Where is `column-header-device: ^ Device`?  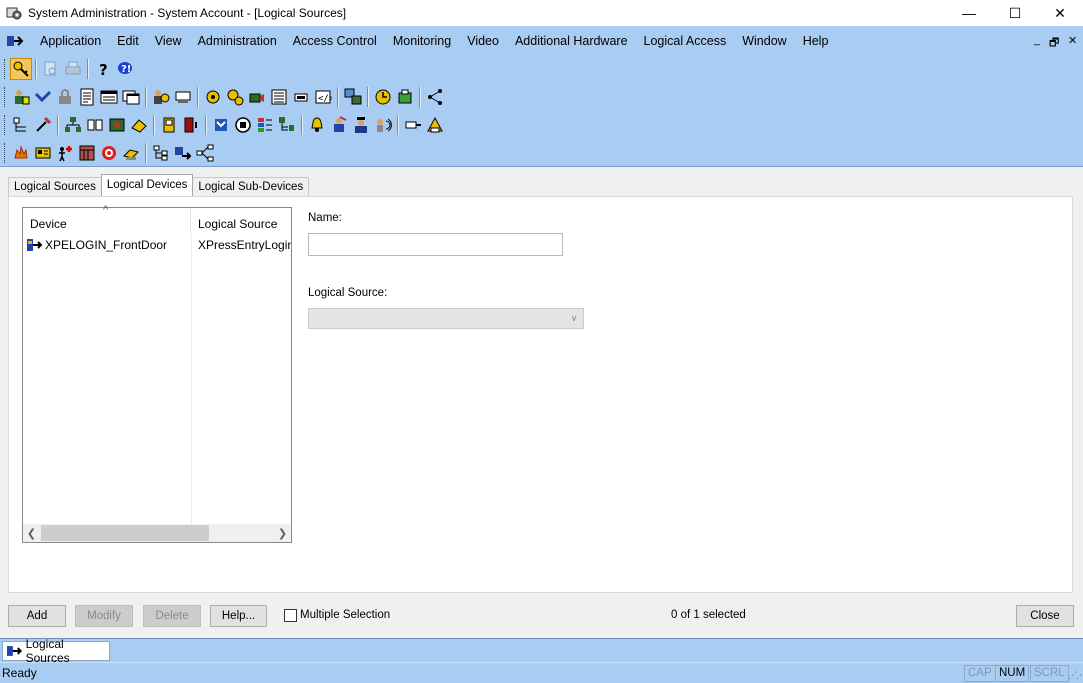 column-header-device: ^ Device is located at coordinates (107, 219).